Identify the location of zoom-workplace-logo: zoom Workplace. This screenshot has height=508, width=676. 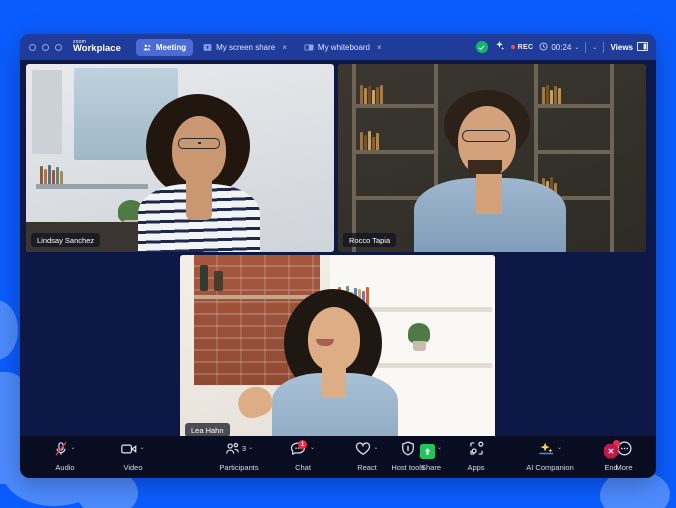
(97, 47).